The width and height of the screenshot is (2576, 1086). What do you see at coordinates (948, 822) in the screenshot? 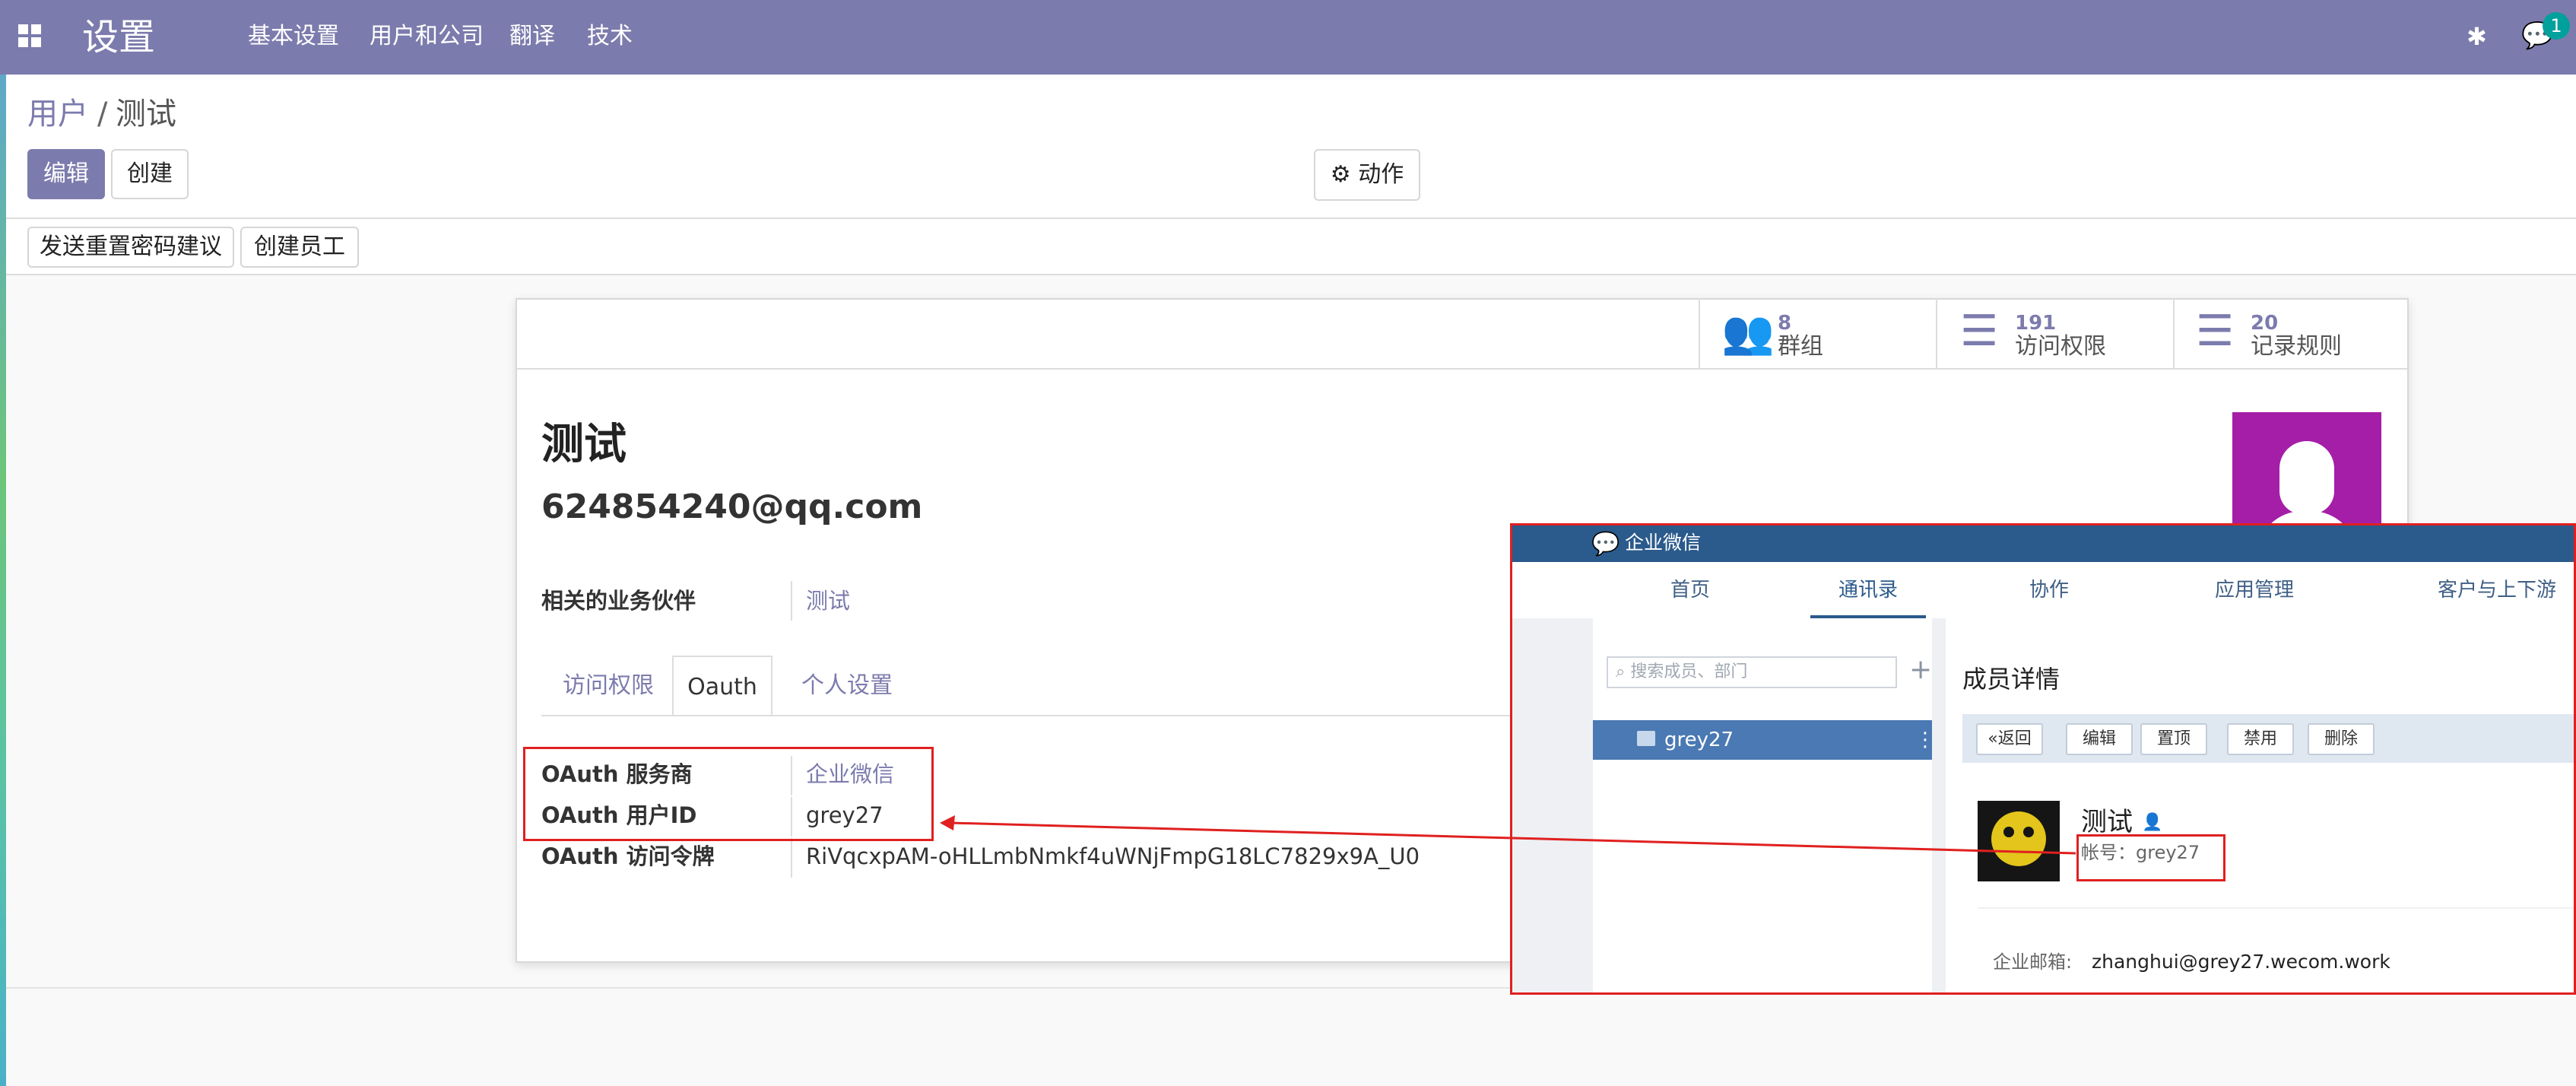
I see `arrow-head` at bounding box center [948, 822].